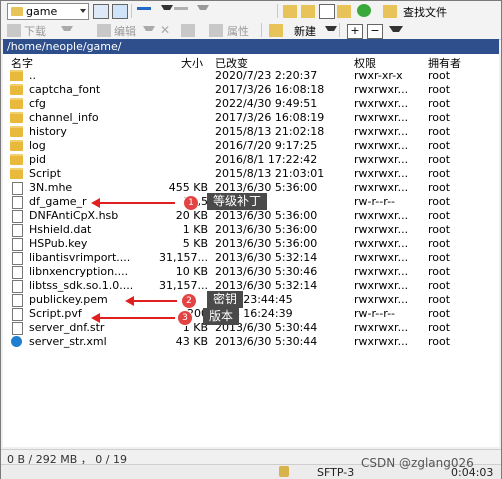 This screenshot has width=502, height=479. I want to click on file-row: Script 2015/8/13 21:03:01 rwxrwxr... root, so click(251, 174).